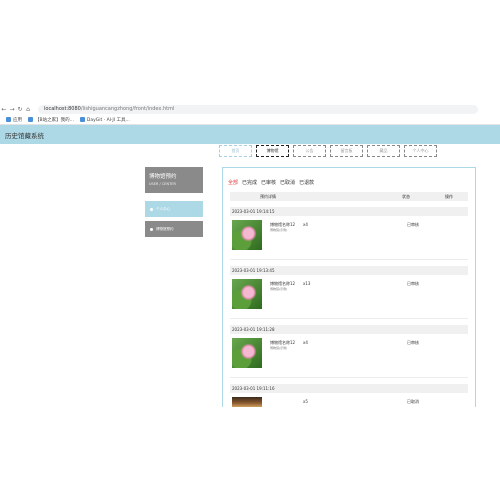 The height and width of the screenshot is (500, 500). What do you see at coordinates (165, 228) in the screenshot?
I see `sidebar-item-label: 博物馆预约` at bounding box center [165, 228].